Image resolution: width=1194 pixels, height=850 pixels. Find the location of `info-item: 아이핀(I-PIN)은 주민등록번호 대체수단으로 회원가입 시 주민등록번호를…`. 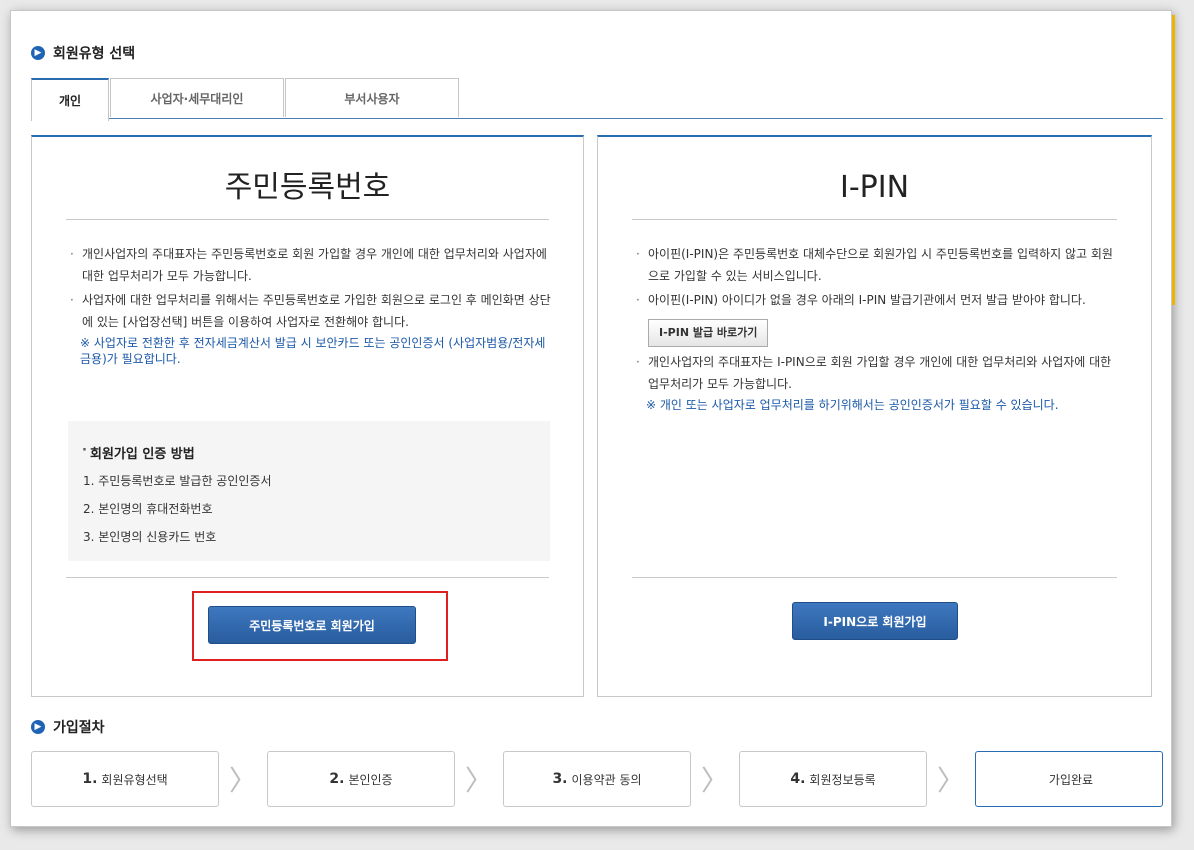

info-item: 아이핀(I-PIN)은 주민등록번호 대체수단으로 회원가입 시 주민등록번호를… is located at coordinates (878, 265).